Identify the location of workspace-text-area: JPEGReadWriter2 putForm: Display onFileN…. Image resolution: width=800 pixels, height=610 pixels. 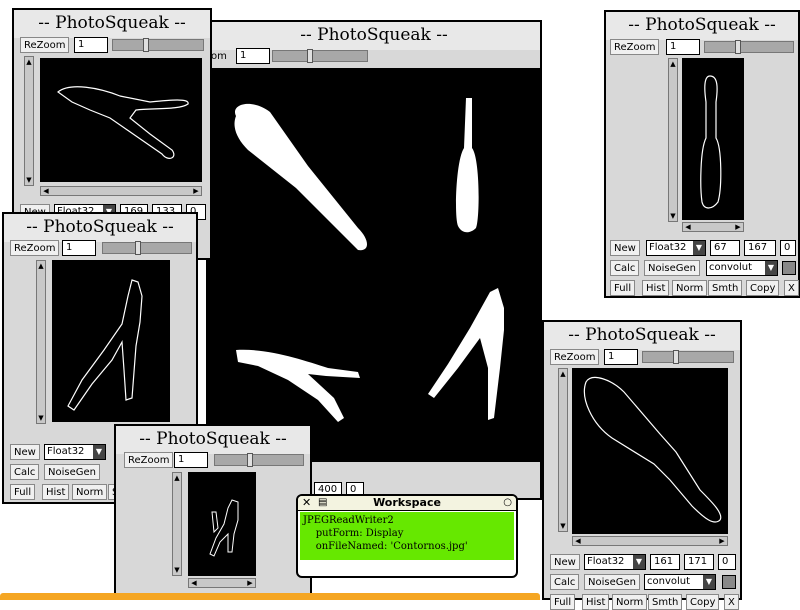
(407, 536).